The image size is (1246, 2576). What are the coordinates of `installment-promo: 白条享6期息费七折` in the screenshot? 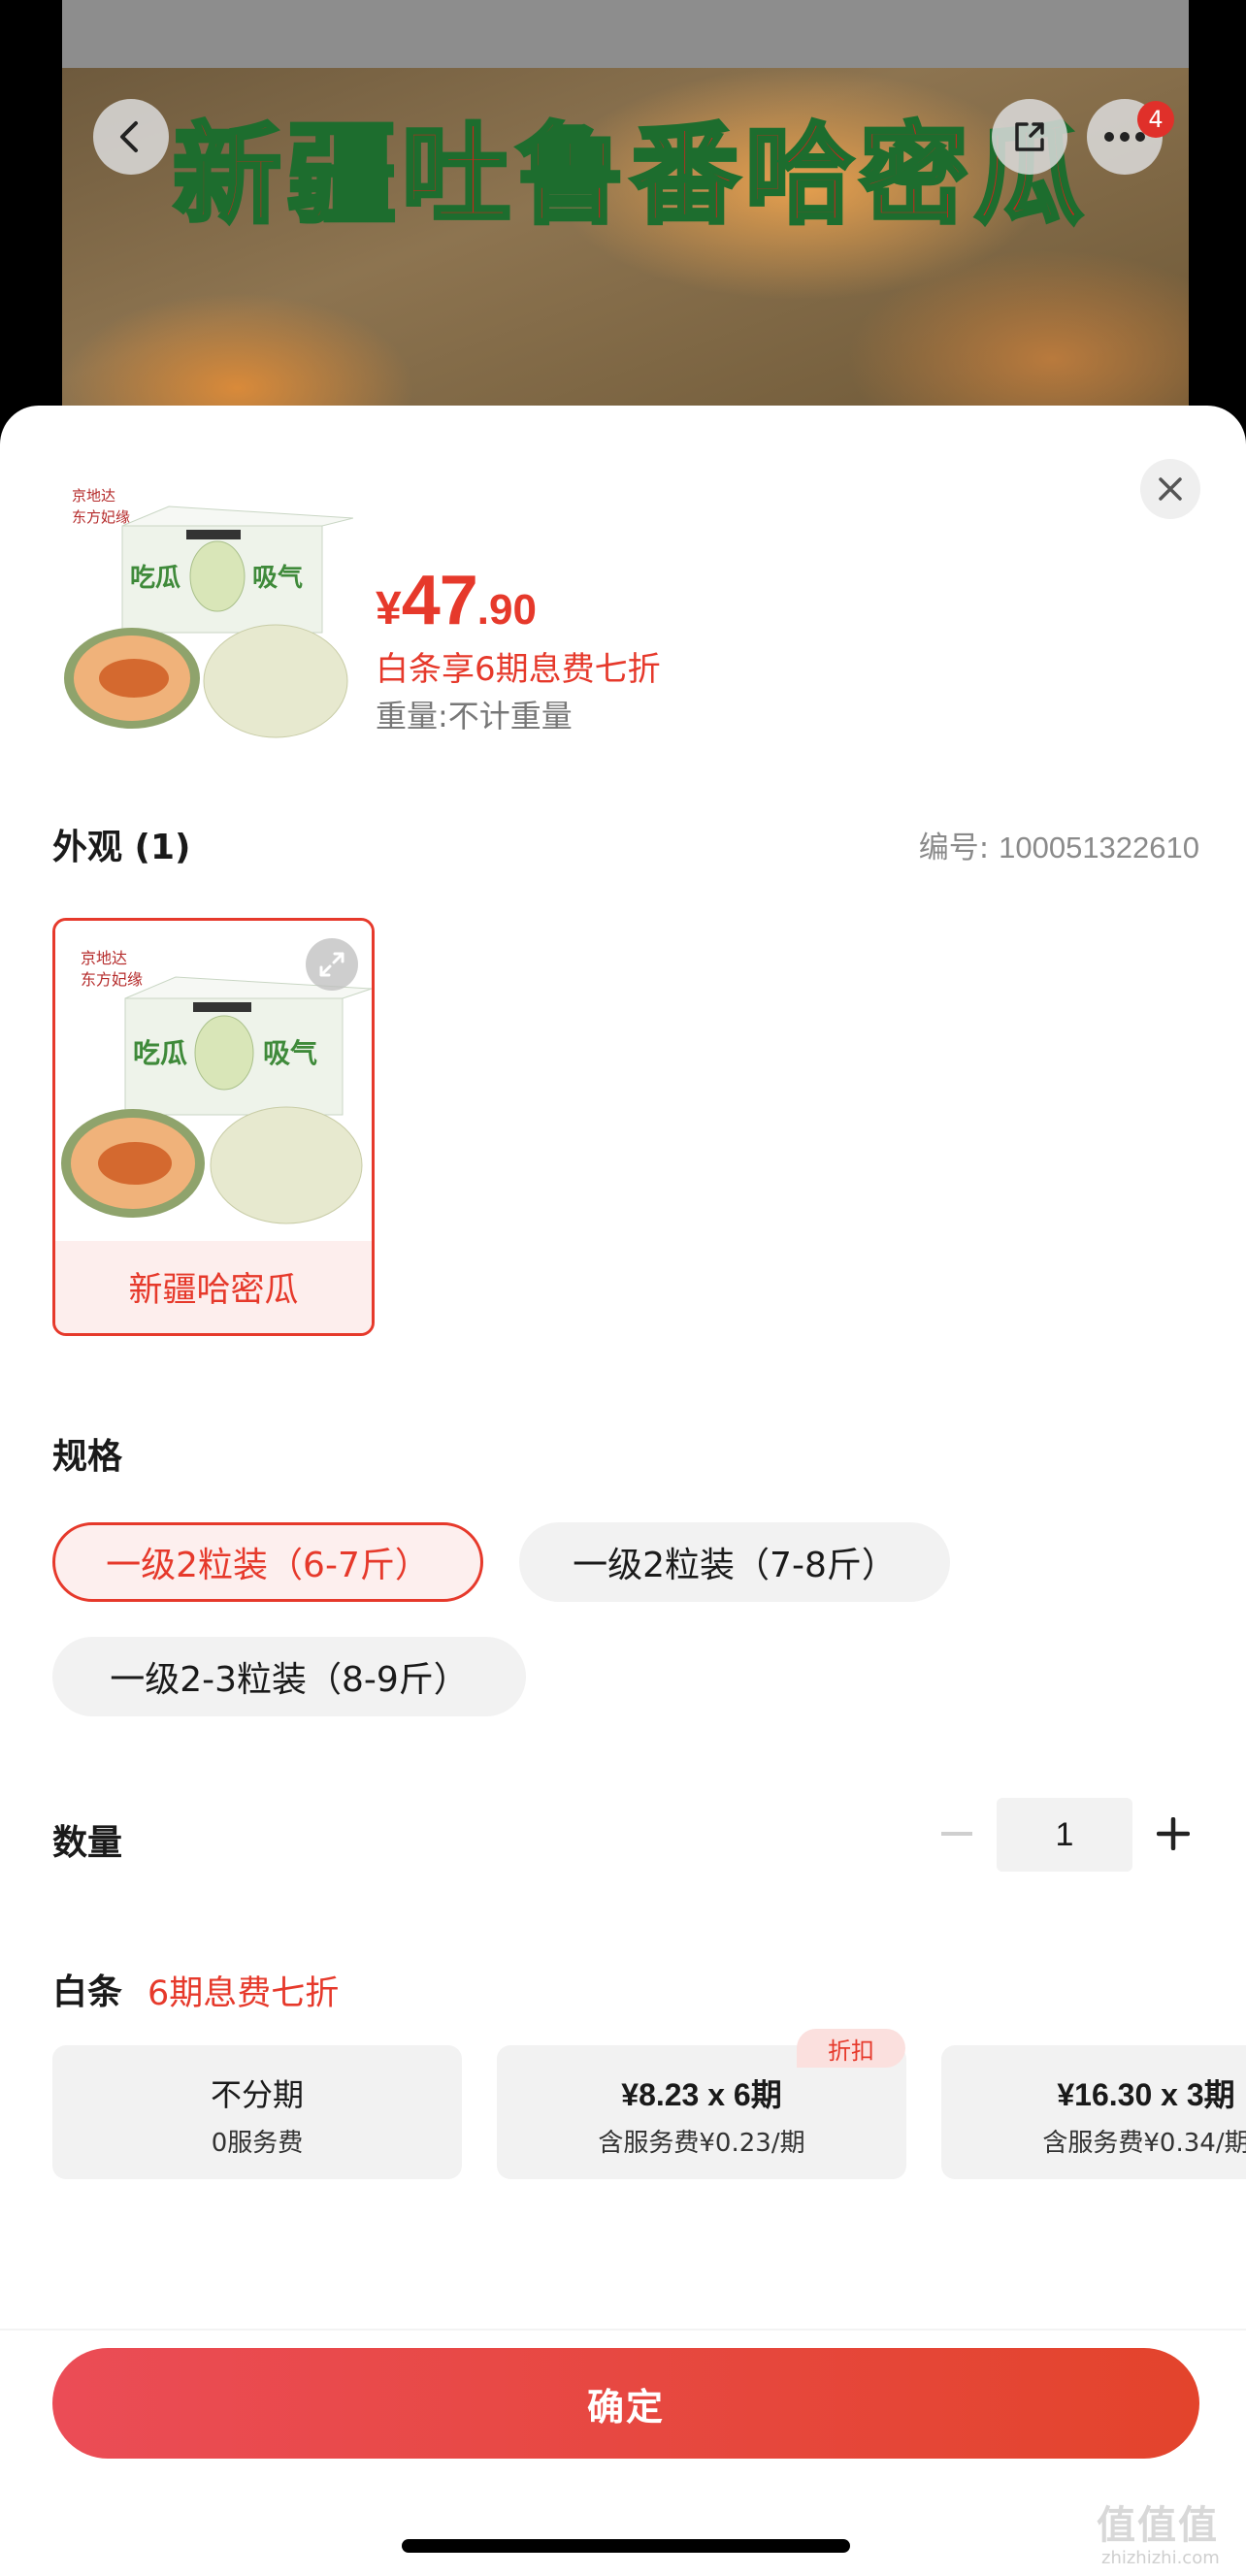 It's located at (519, 669).